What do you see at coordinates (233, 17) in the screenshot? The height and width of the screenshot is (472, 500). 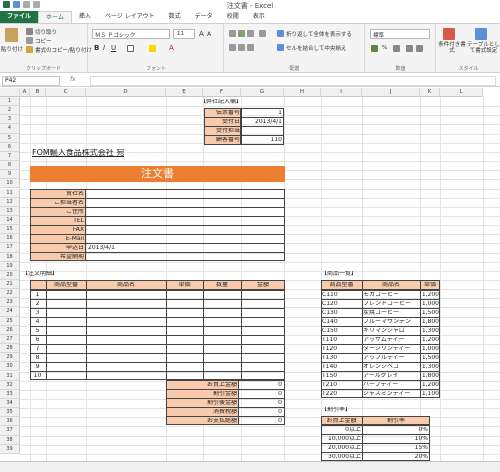 I see `tab-review: 校閲` at bounding box center [233, 17].